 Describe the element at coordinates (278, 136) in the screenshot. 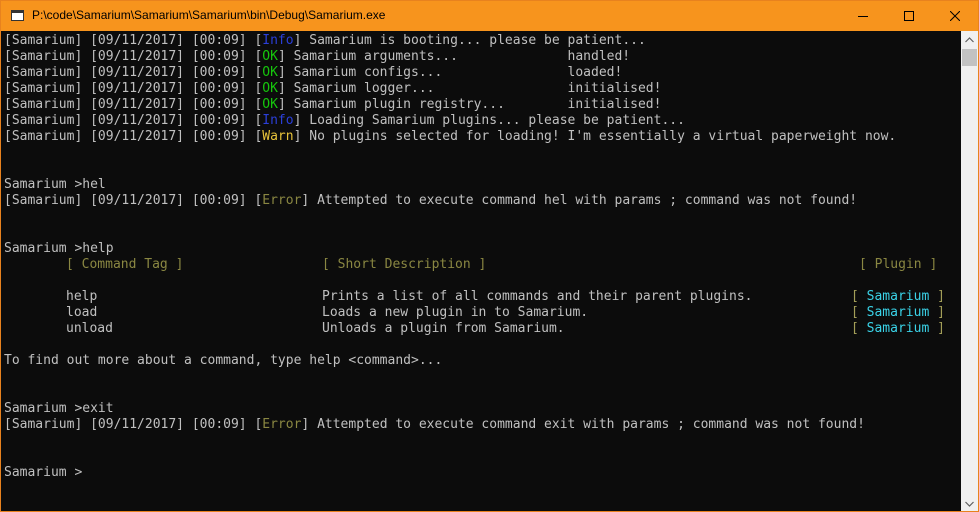

I see `log-tag-warn: Warn` at that location.